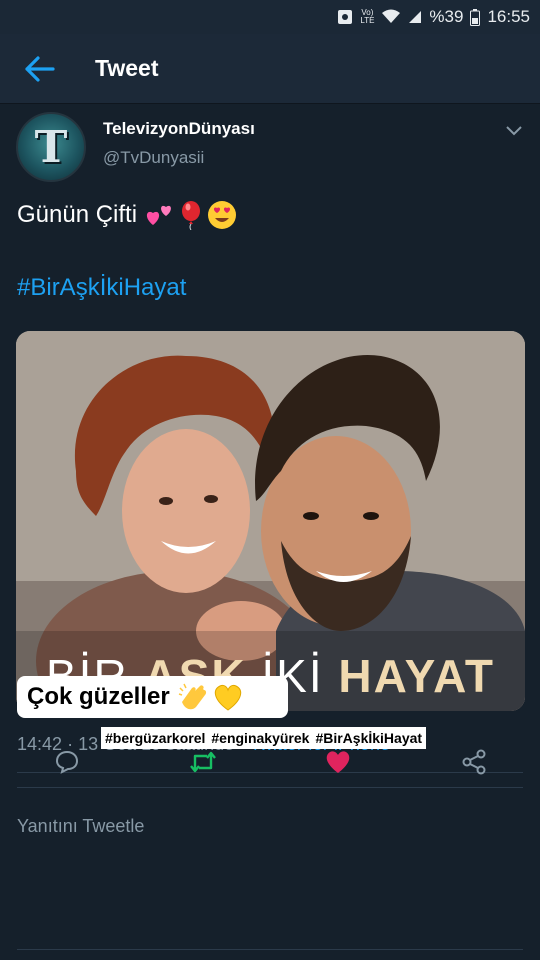 This screenshot has height=960, width=540. Describe the element at coordinates (211, 697) in the screenshot. I see `sticker-emojis` at that location.